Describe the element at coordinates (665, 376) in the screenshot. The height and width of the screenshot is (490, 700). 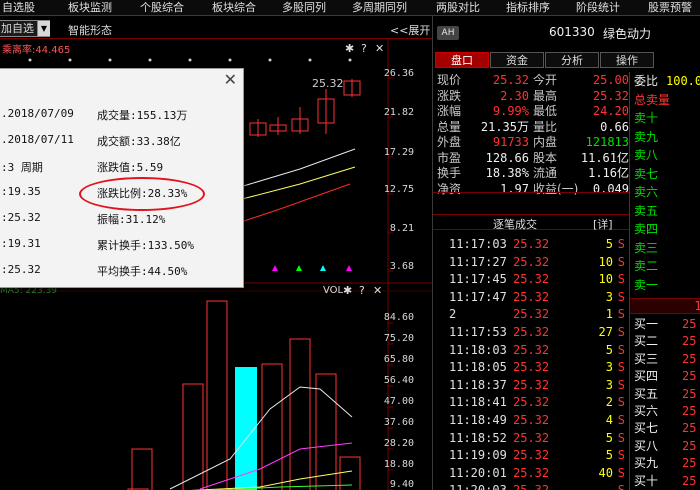
I see `order-book-row: 买四 25` at that location.